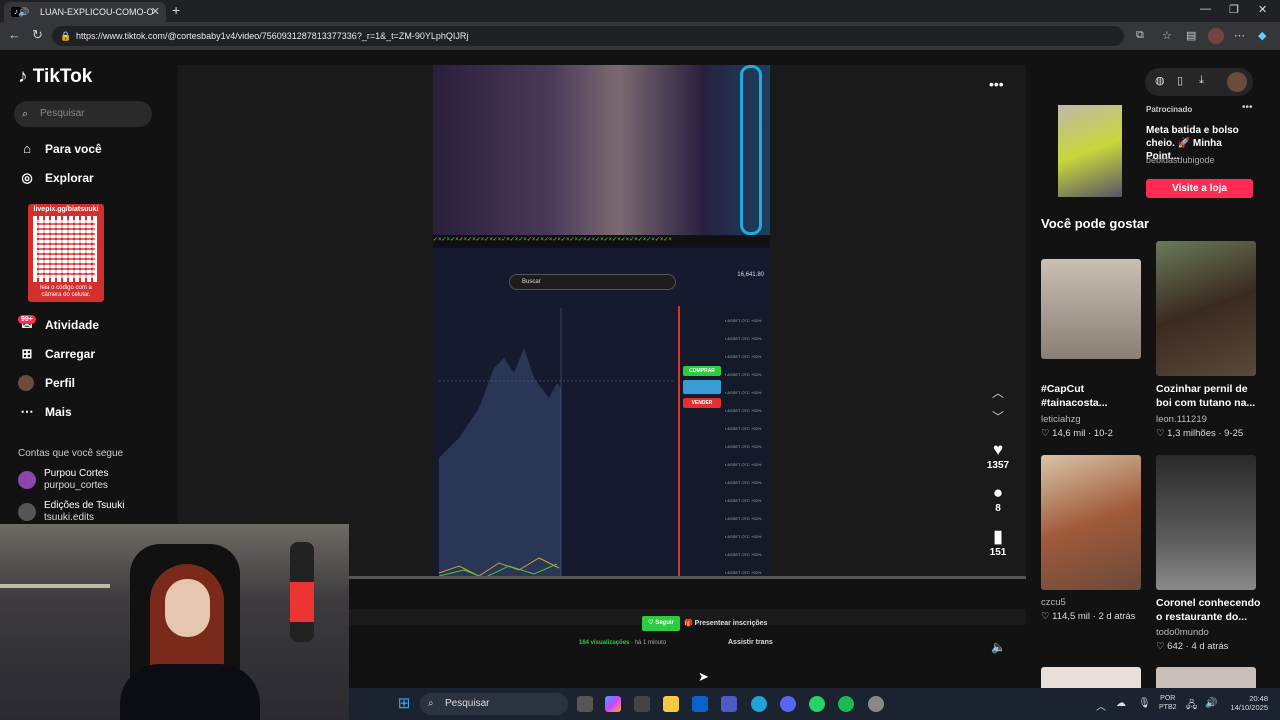  I want to click on shelf, so click(55, 586).